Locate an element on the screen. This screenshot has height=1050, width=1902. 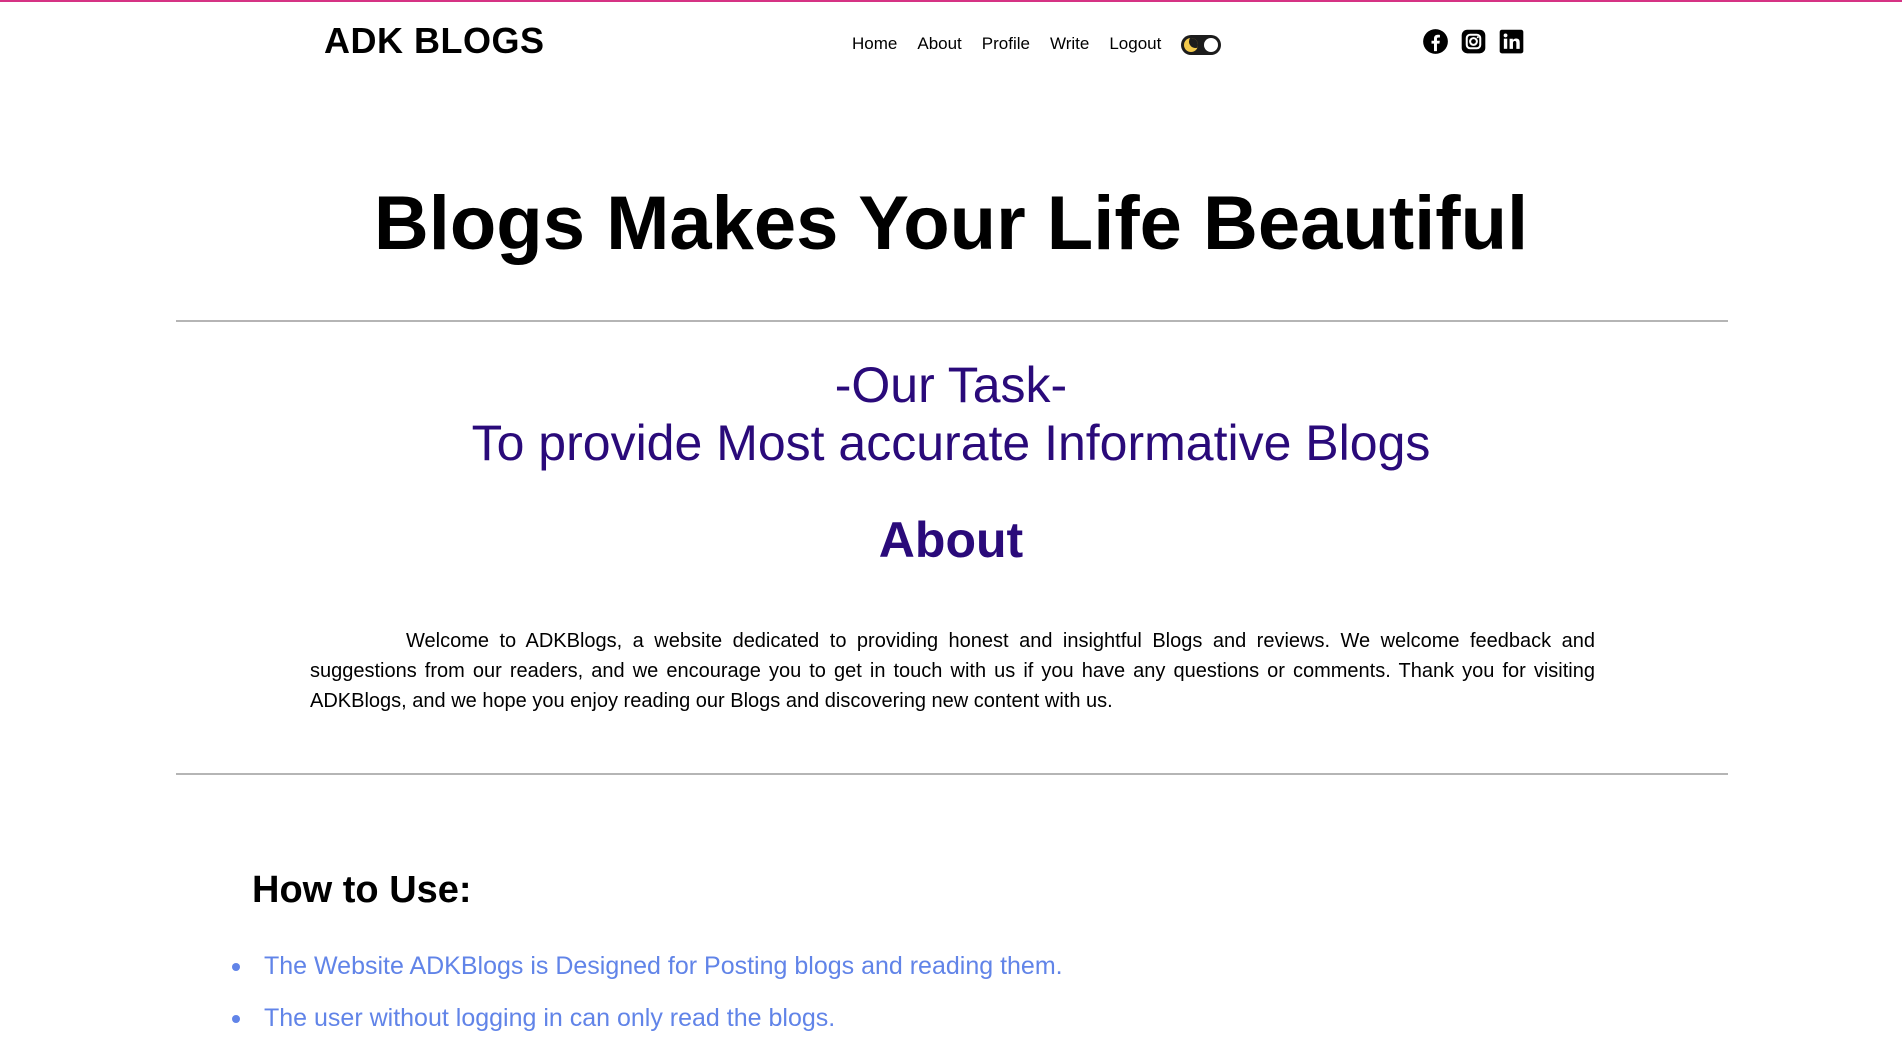
theme-toggle is located at coordinates (1201, 45).